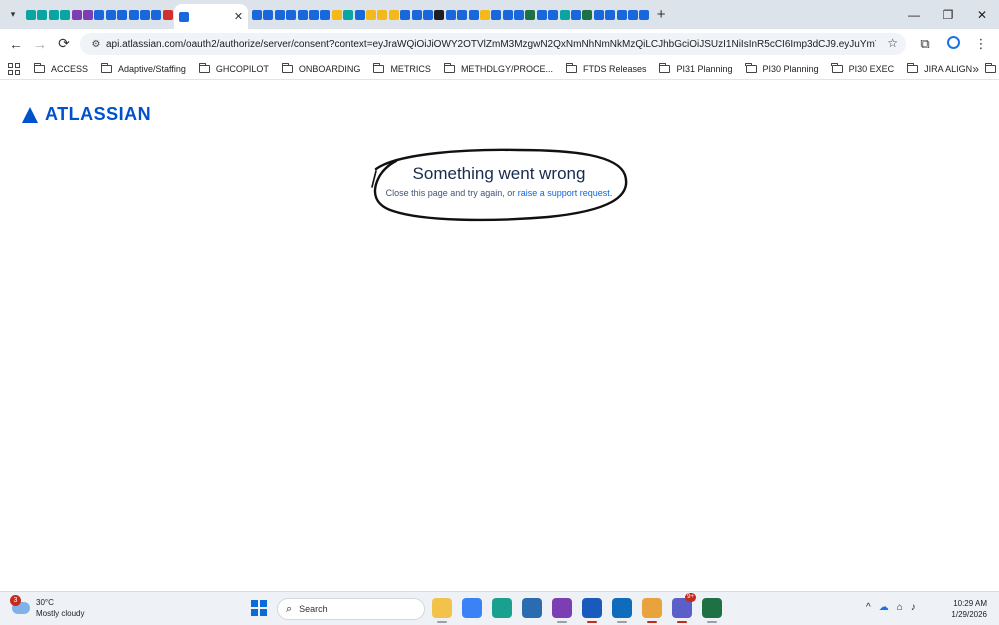 The image size is (999, 625). What do you see at coordinates (592, 610) in the screenshot?
I see `word-icon` at bounding box center [592, 610].